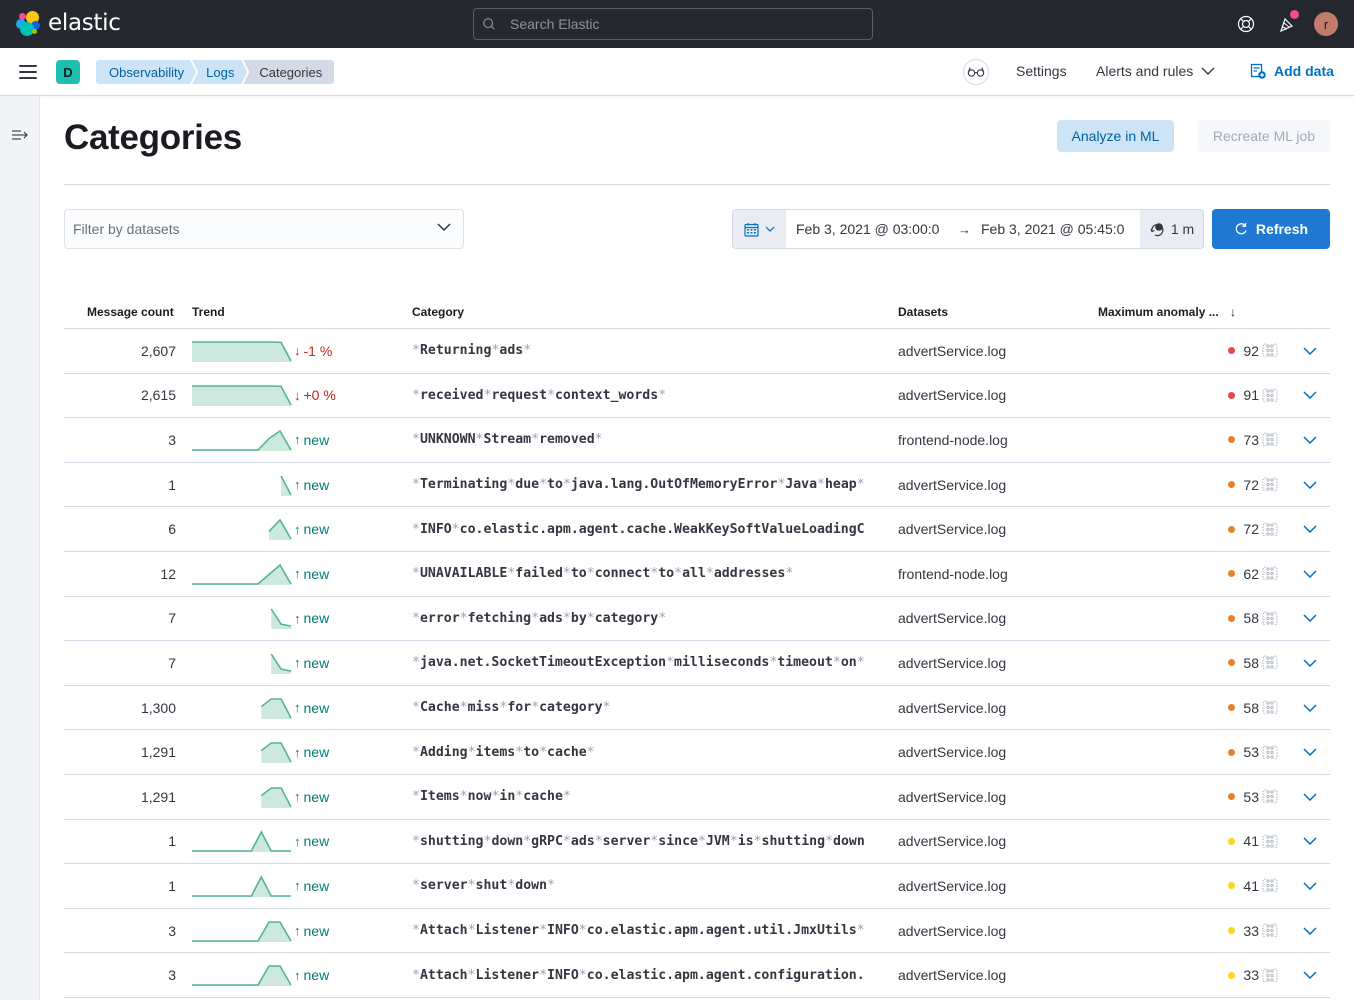  Describe the element at coordinates (439, 618) in the screenshot. I see `category-token: error` at that location.